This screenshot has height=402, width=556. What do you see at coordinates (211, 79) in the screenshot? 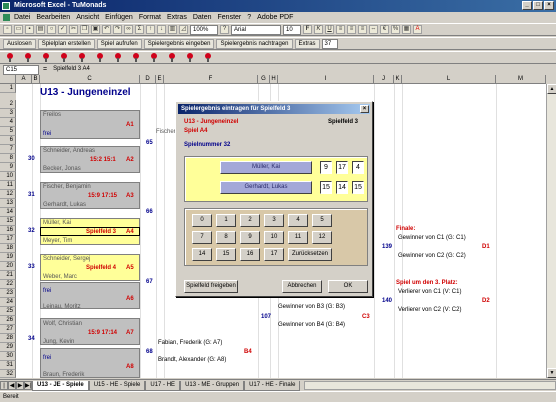
I see `column-header-f: F` at bounding box center [211, 79].